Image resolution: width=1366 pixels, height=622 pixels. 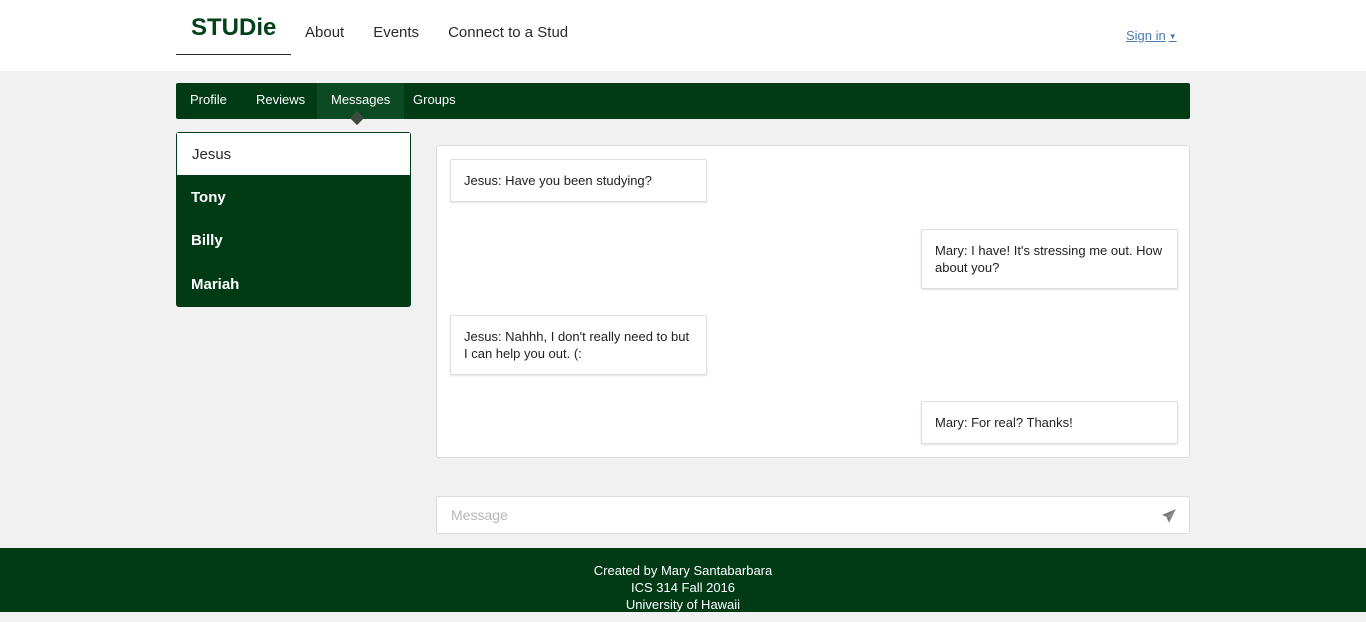 I want to click on sign-in-link: Sign in ▼, so click(x=1151, y=36).